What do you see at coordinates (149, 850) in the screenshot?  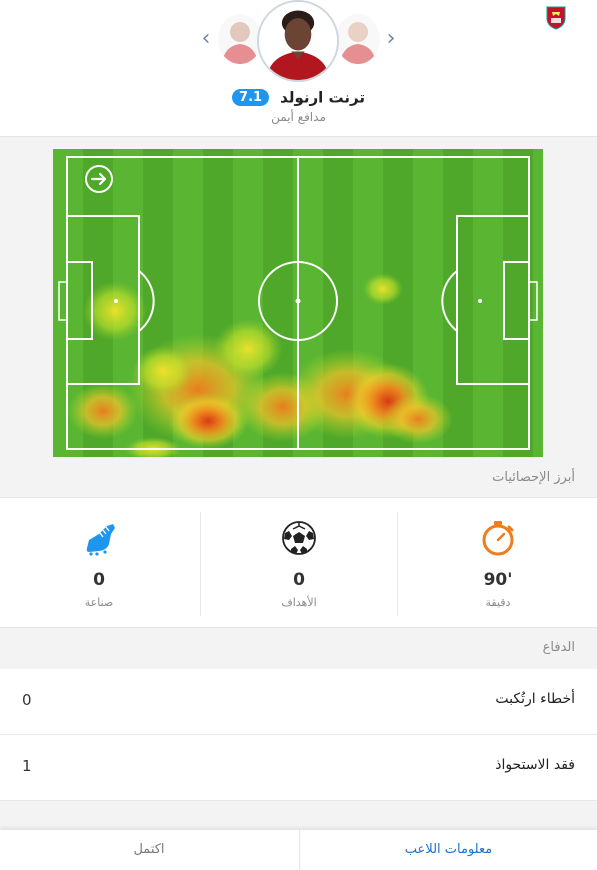 I see `done-button: اكتمل` at bounding box center [149, 850].